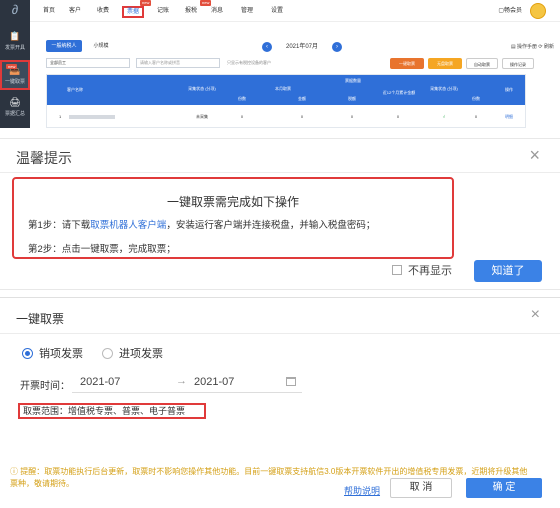  What do you see at coordinates (242, 98) in the screenshot?
I see `col-count: 份数` at bounding box center [242, 98].